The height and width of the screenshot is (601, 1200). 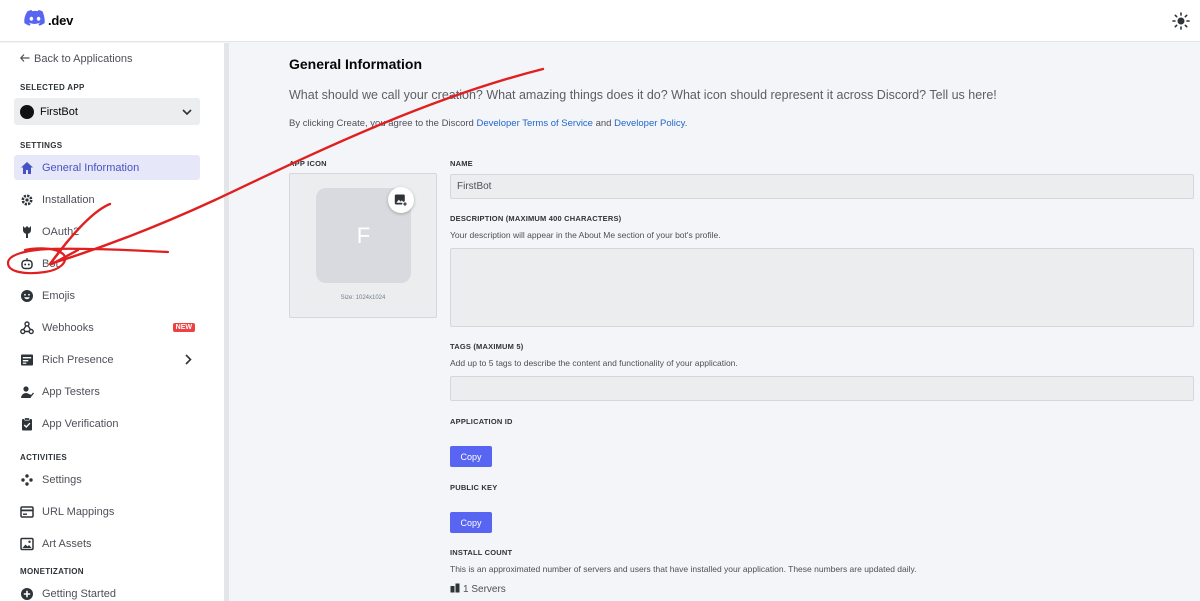 I want to click on back-label: Back to Applications, so click(x=83, y=59).